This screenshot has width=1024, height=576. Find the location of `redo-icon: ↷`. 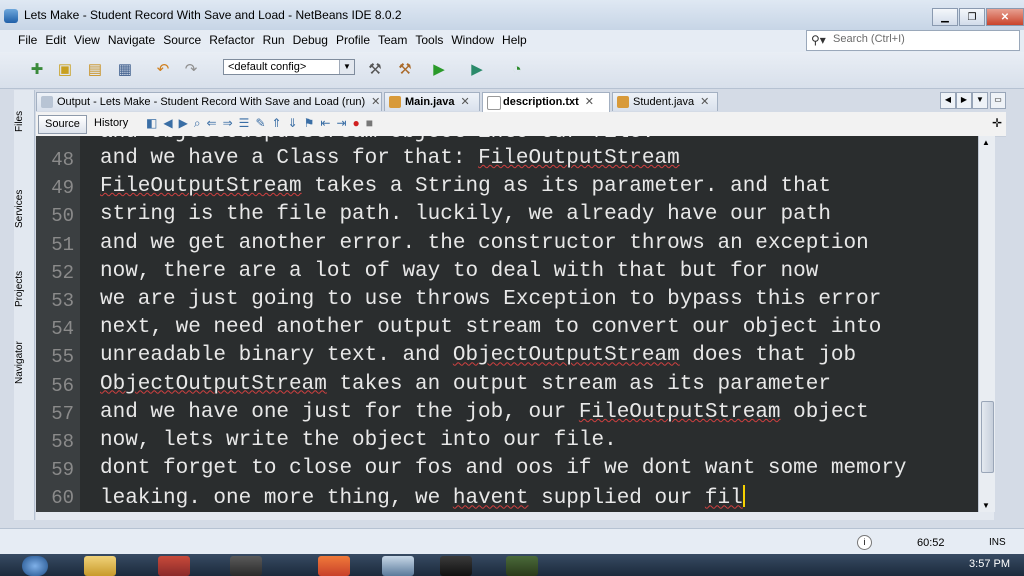

redo-icon: ↷ is located at coordinates (191, 69).